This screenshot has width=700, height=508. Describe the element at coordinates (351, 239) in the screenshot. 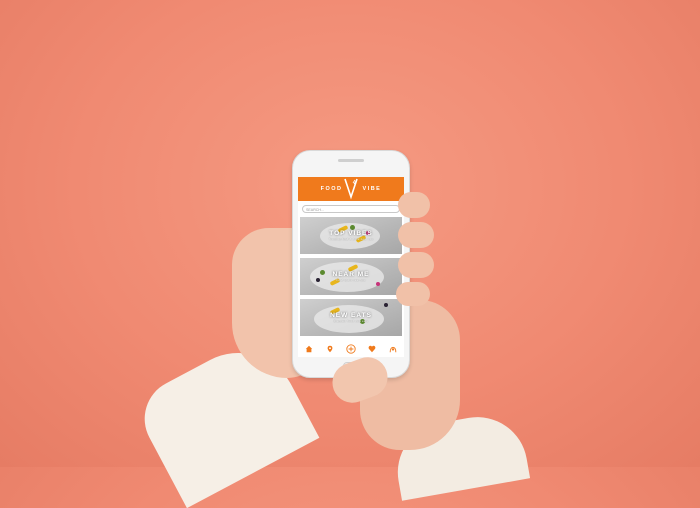

I see `card-subtitle: Trending food & drink near you` at that location.